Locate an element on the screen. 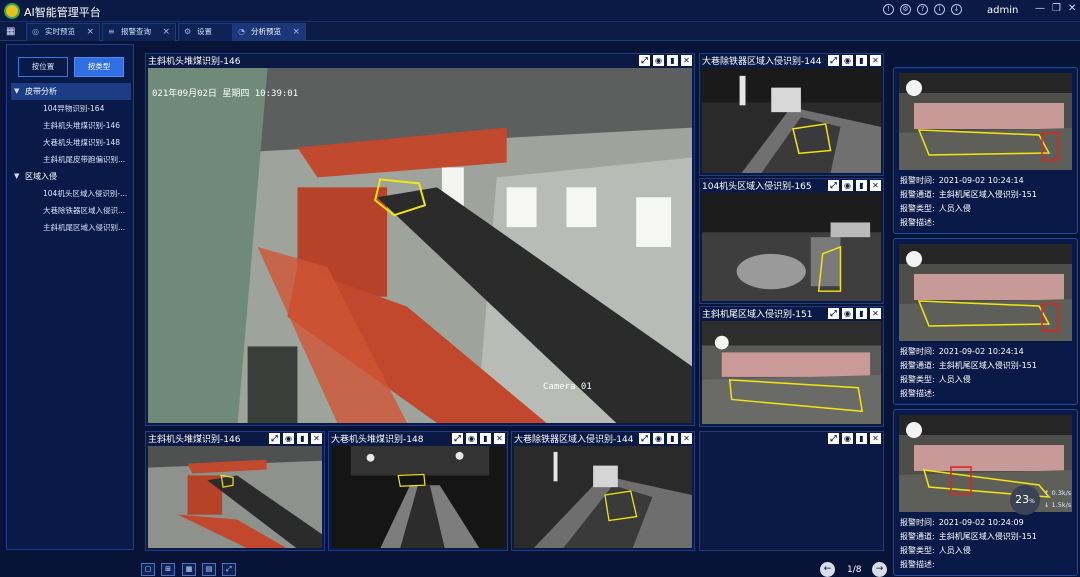 The width and height of the screenshot is (1080, 577). video-panel-side-3: 主斜机尾区域入侵识别-151 ⤢ ◉ ▮ ✕ is located at coordinates (791, 366).